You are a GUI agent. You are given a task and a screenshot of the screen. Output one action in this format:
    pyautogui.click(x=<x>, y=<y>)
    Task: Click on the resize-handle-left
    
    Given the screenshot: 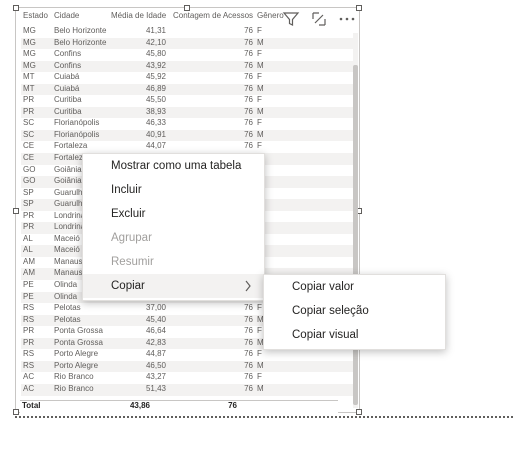 What is the action you would take?
    pyautogui.click(x=16, y=211)
    